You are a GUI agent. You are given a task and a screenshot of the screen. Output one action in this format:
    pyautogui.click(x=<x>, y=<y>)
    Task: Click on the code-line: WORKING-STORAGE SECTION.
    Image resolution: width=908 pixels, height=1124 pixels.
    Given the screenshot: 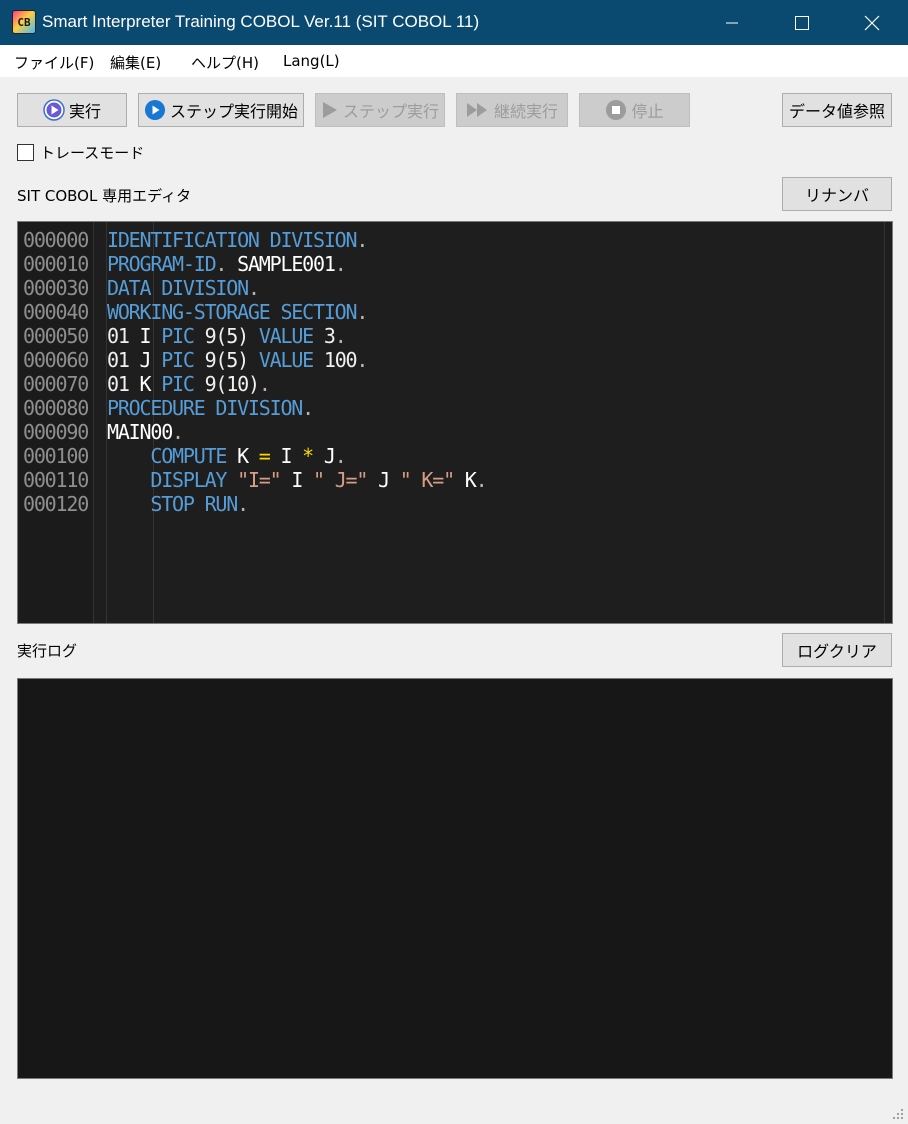 What is the action you would take?
    pyautogui.click(x=237, y=312)
    